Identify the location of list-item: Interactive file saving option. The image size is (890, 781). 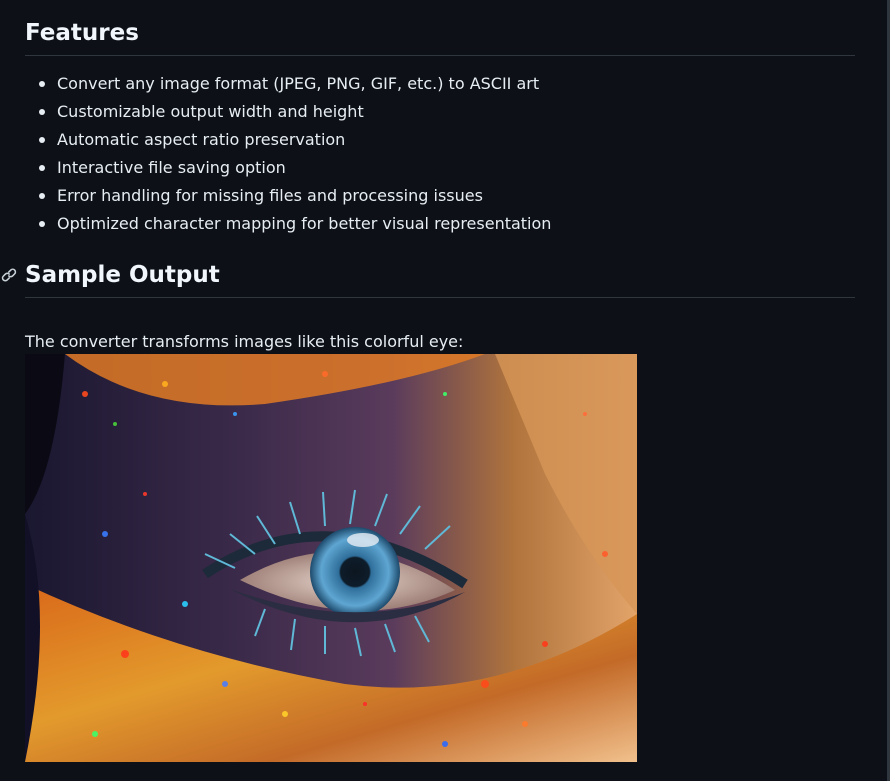
(295, 168).